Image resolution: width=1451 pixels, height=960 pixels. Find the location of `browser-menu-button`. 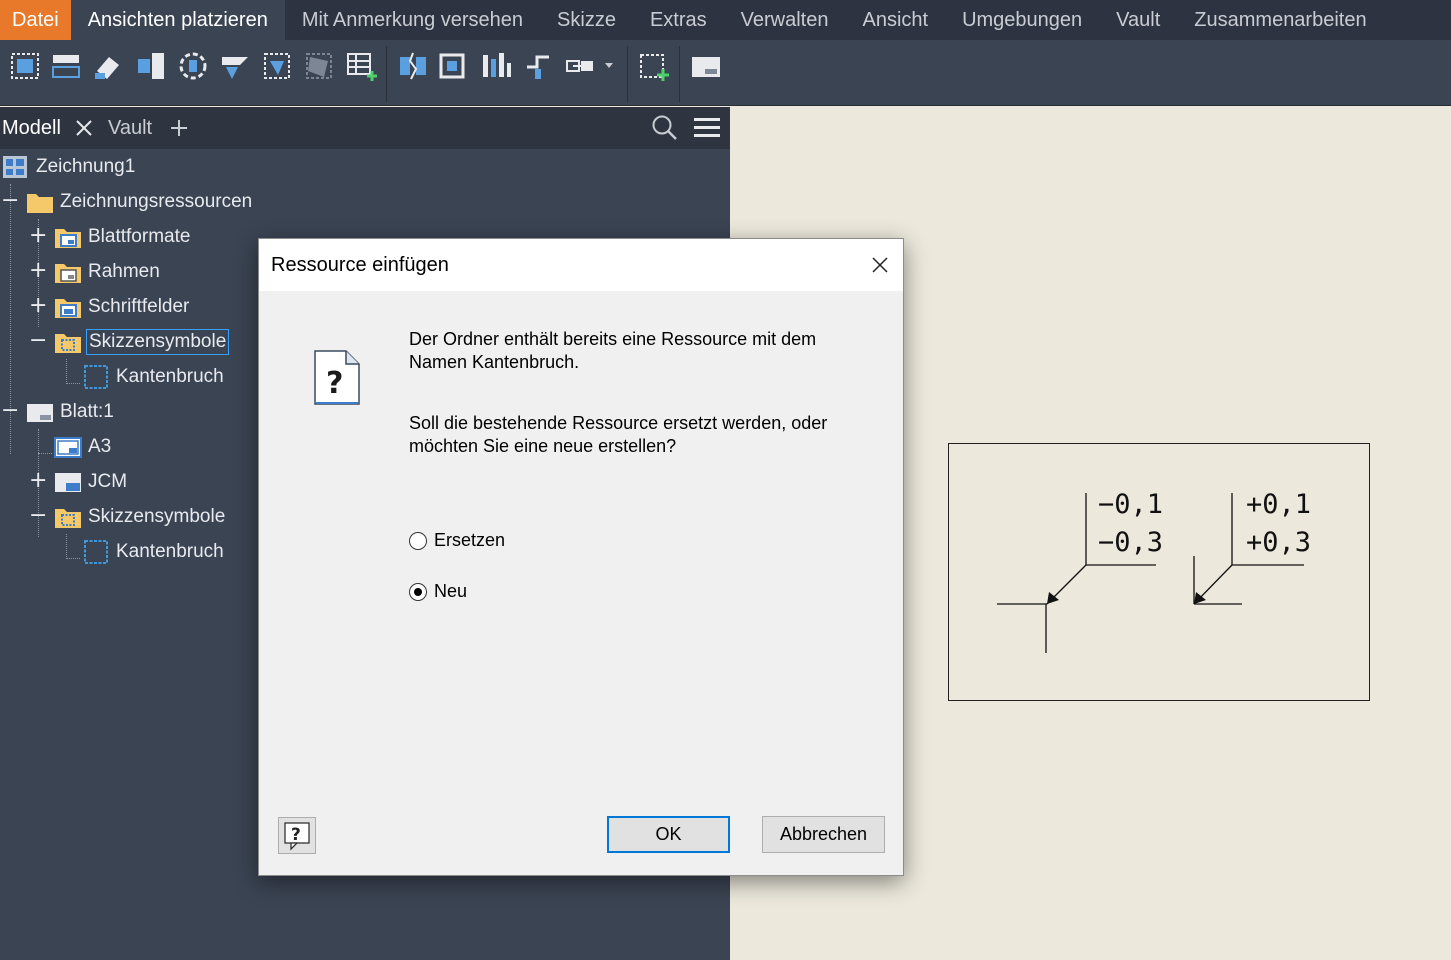

browser-menu-button is located at coordinates (707, 128).